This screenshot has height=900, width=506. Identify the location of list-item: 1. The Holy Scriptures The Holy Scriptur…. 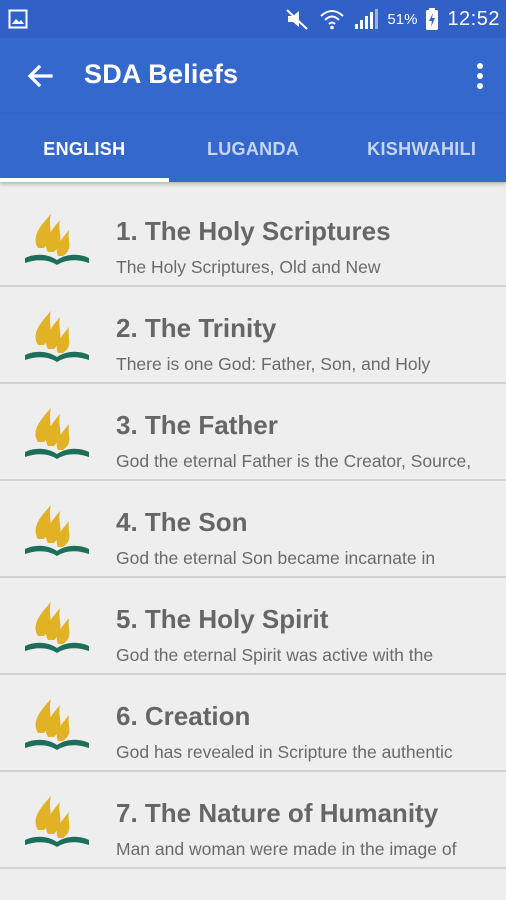
(253, 238).